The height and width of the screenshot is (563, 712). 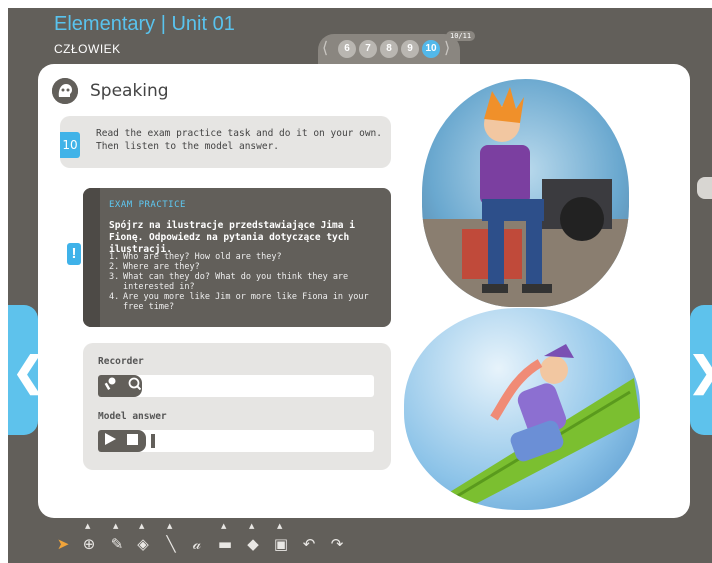 What do you see at coordinates (309, 544) in the screenshot?
I see `undo-icon: ↶` at bounding box center [309, 544].